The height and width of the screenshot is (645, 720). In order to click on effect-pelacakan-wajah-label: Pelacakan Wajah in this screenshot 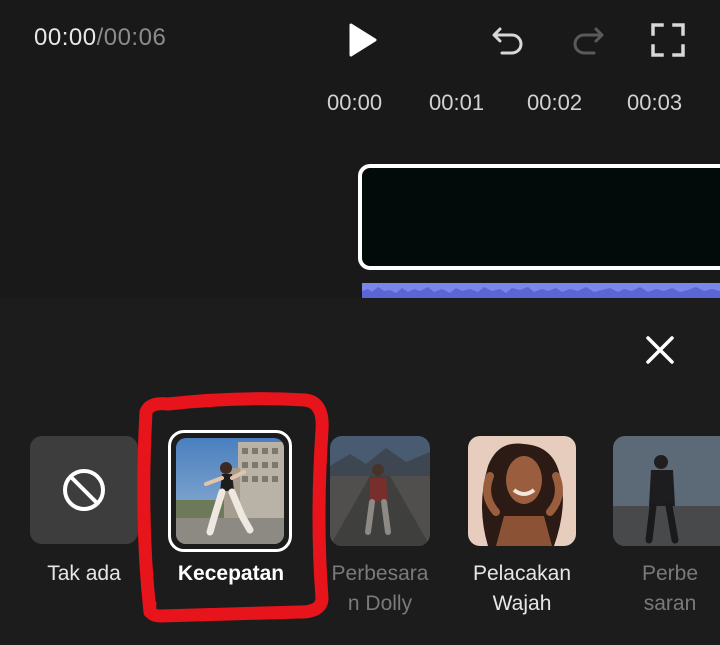, I will do `click(522, 589)`.